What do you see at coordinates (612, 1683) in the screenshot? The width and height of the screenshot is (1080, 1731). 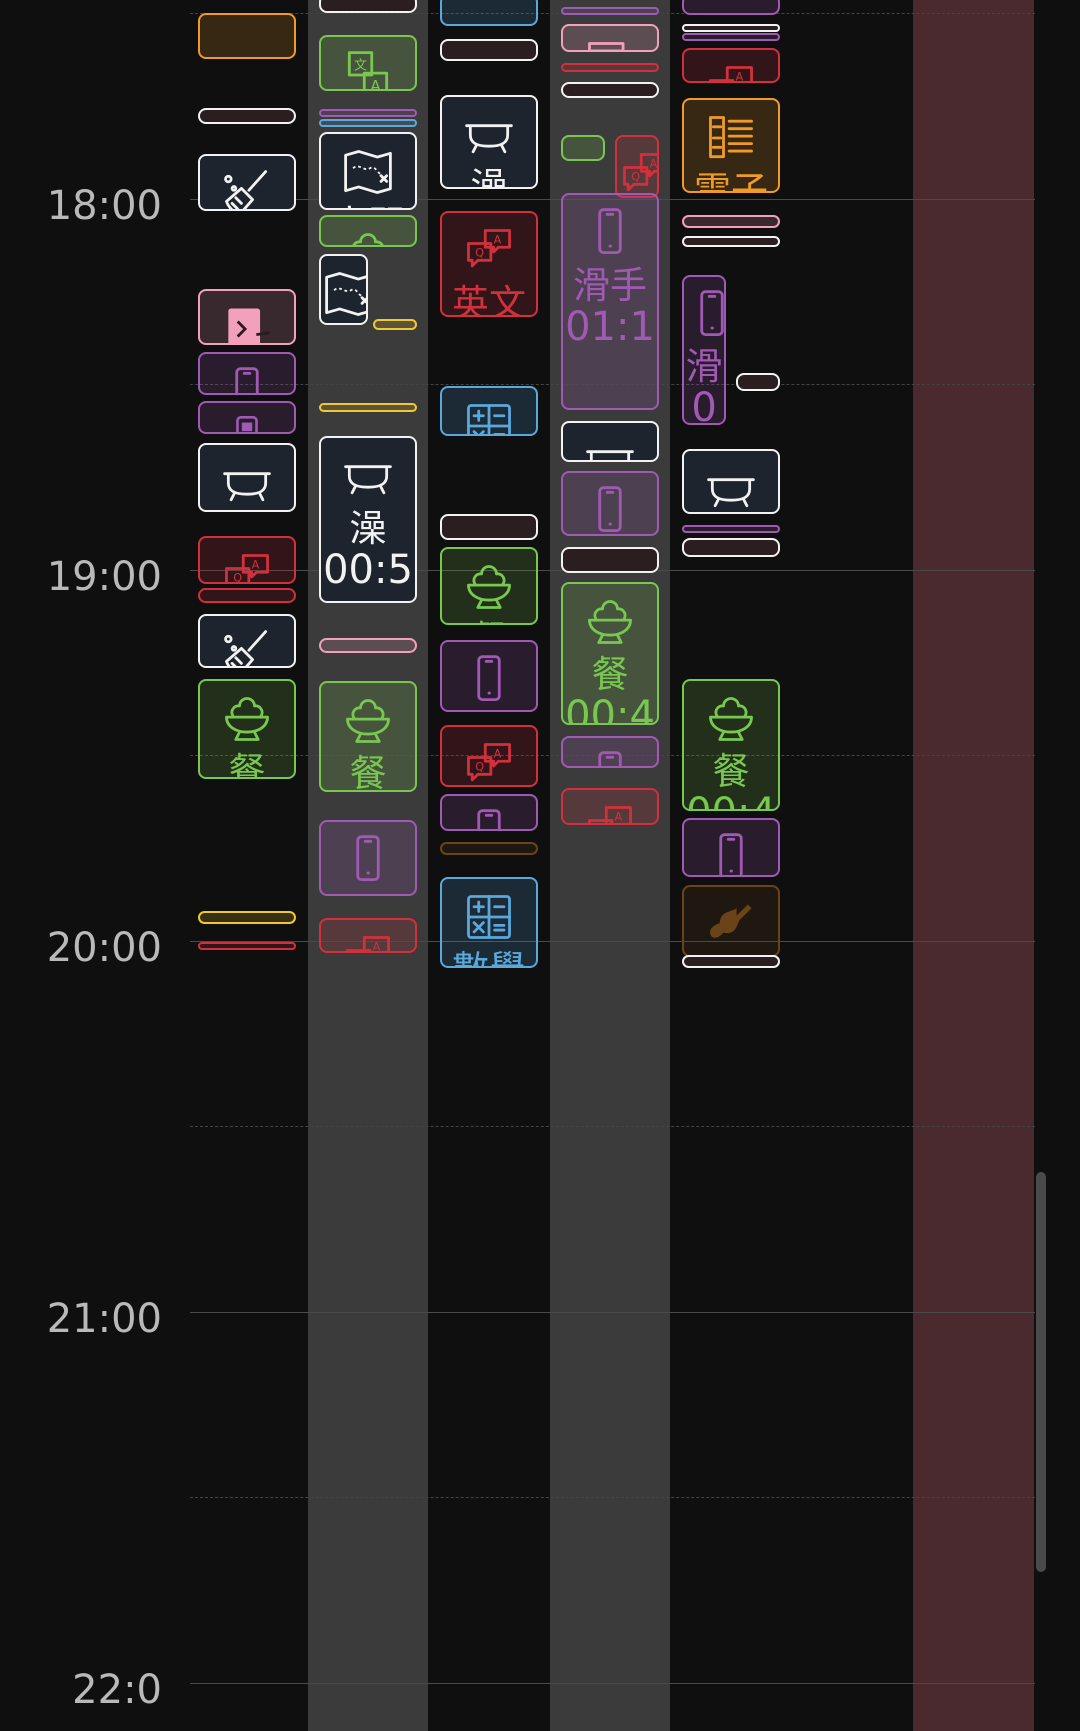 I see `hour-gridline` at bounding box center [612, 1683].